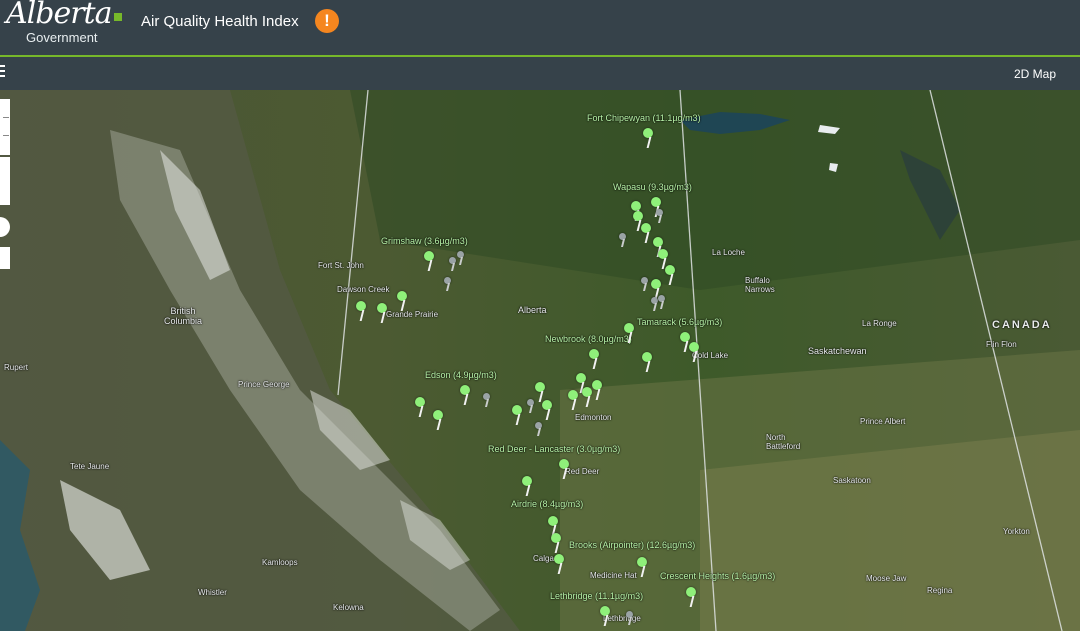  What do you see at coordinates (5, 127) in the screenshot?
I see `zoom-control` at bounding box center [5, 127].